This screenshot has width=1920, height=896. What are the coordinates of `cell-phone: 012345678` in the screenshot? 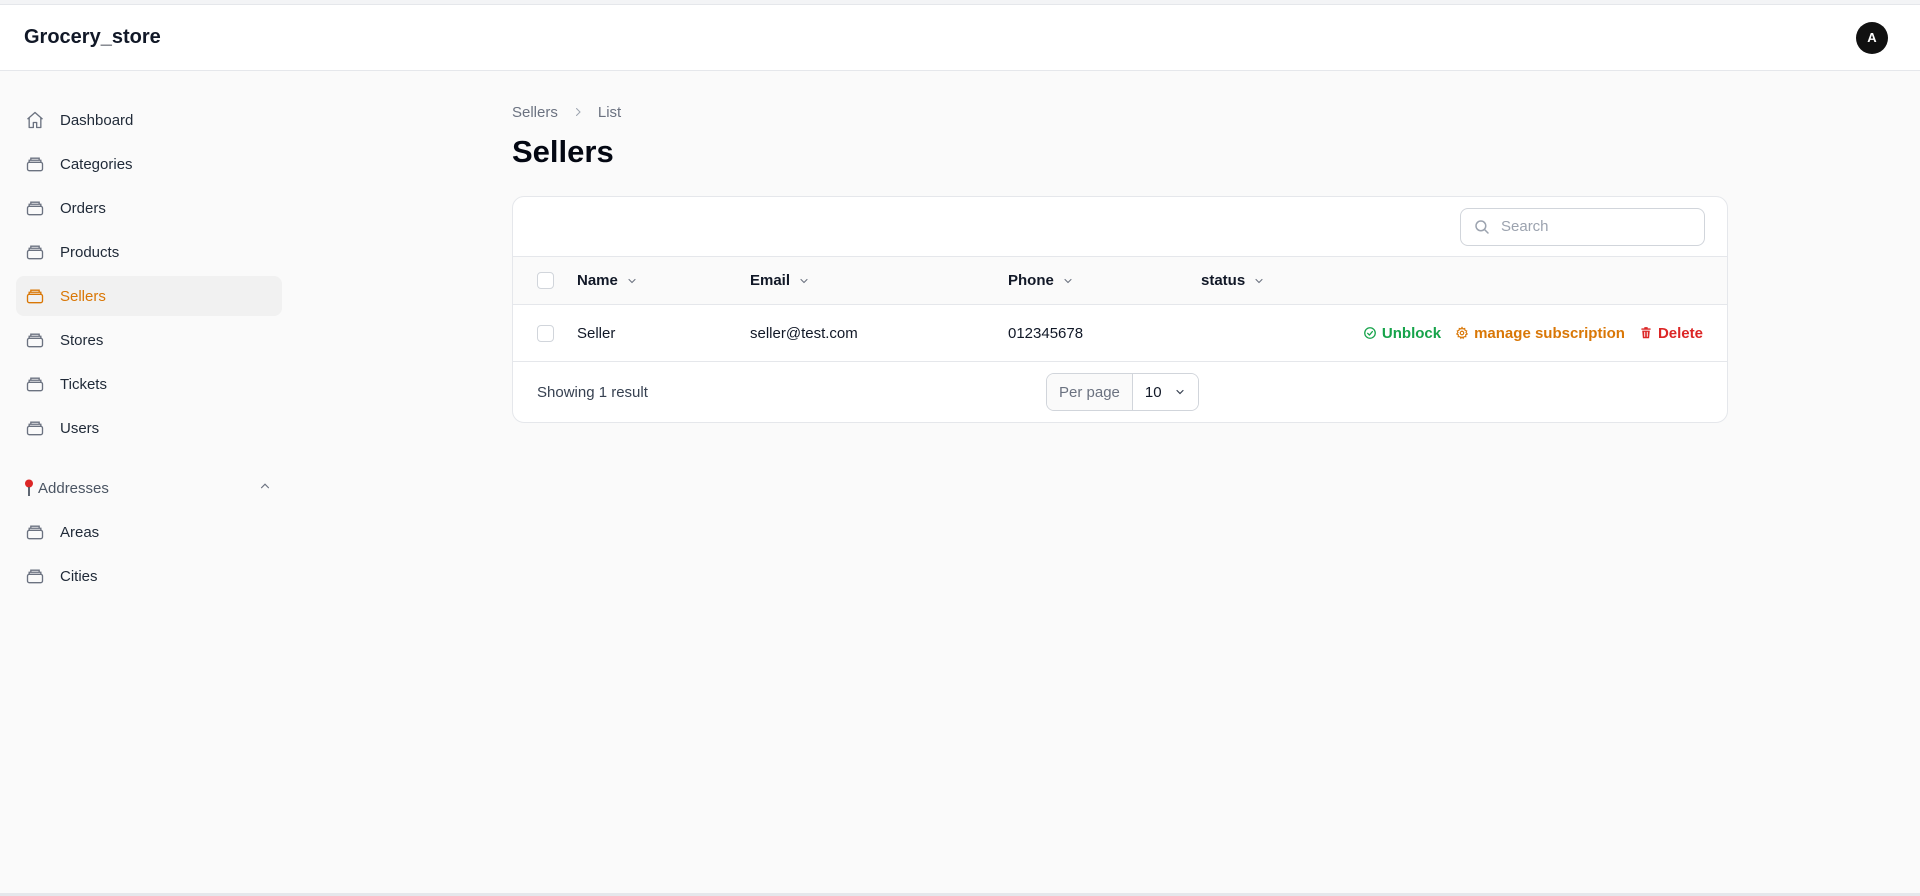 It's located at (1046, 333).